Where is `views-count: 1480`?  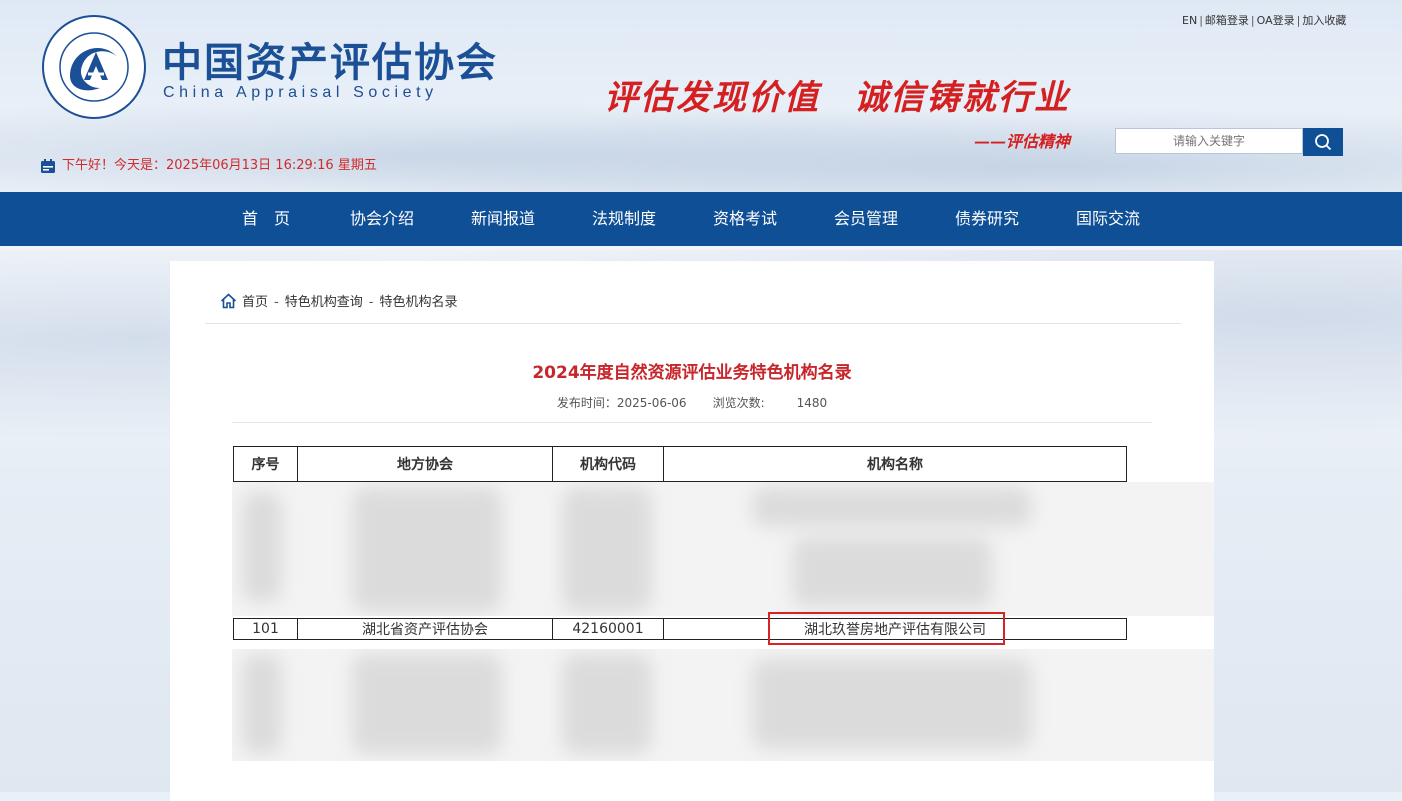
views-count: 1480 is located at coordinates (812, 403).